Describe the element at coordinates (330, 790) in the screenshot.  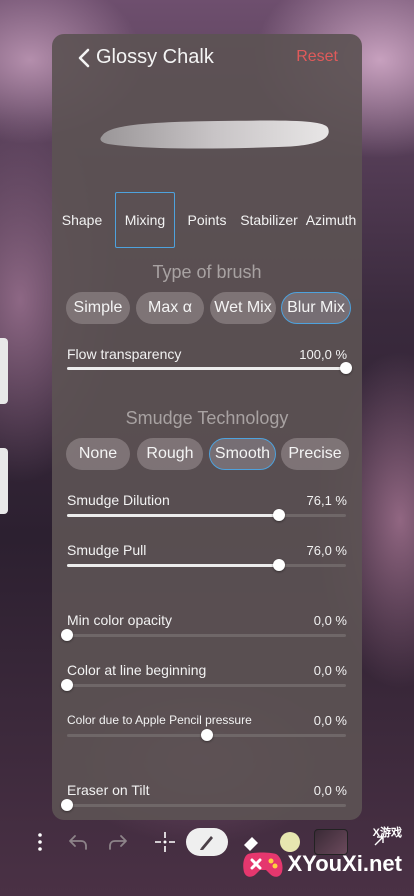
I see `eraser-on-tilt-value: 0,0 %` at that location.